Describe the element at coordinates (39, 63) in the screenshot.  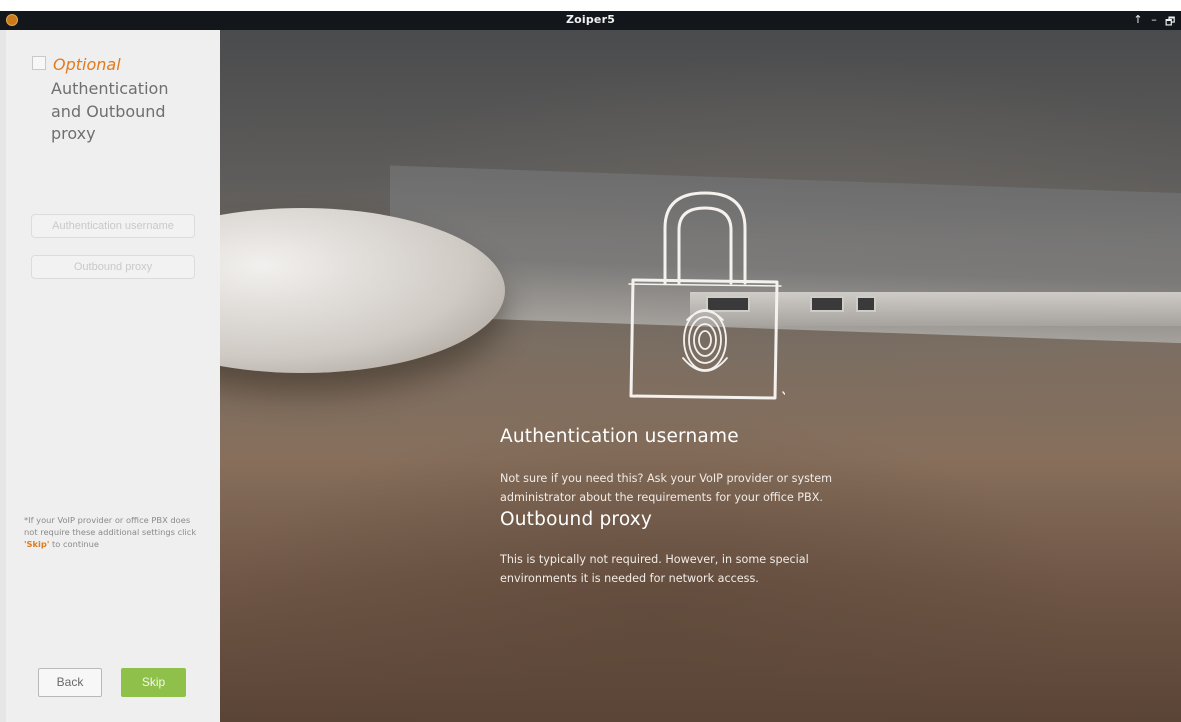
I see `optional-checkbox` at that location.